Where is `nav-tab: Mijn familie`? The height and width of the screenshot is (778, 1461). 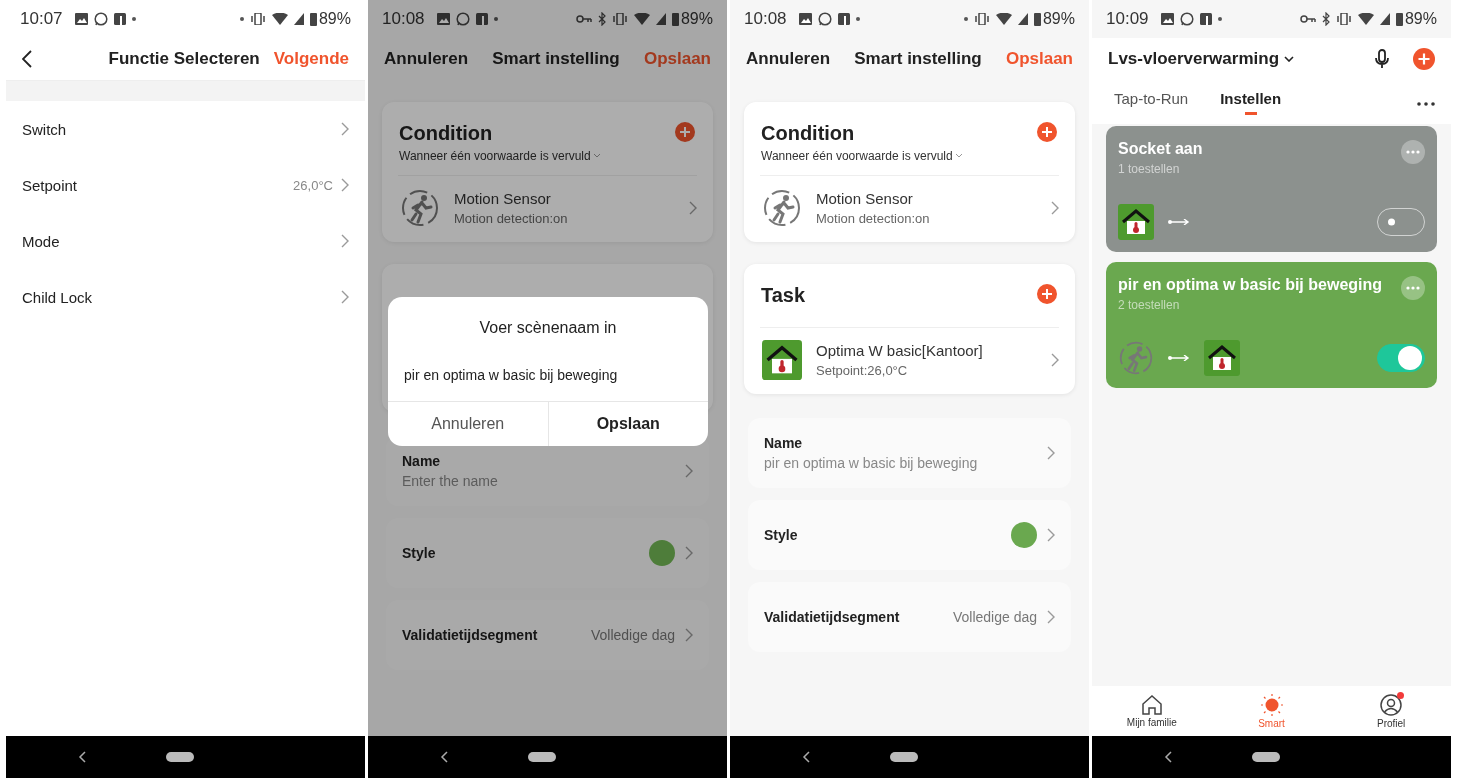
nav-tab: Mijn familie is located at coordinates (1152, 711).